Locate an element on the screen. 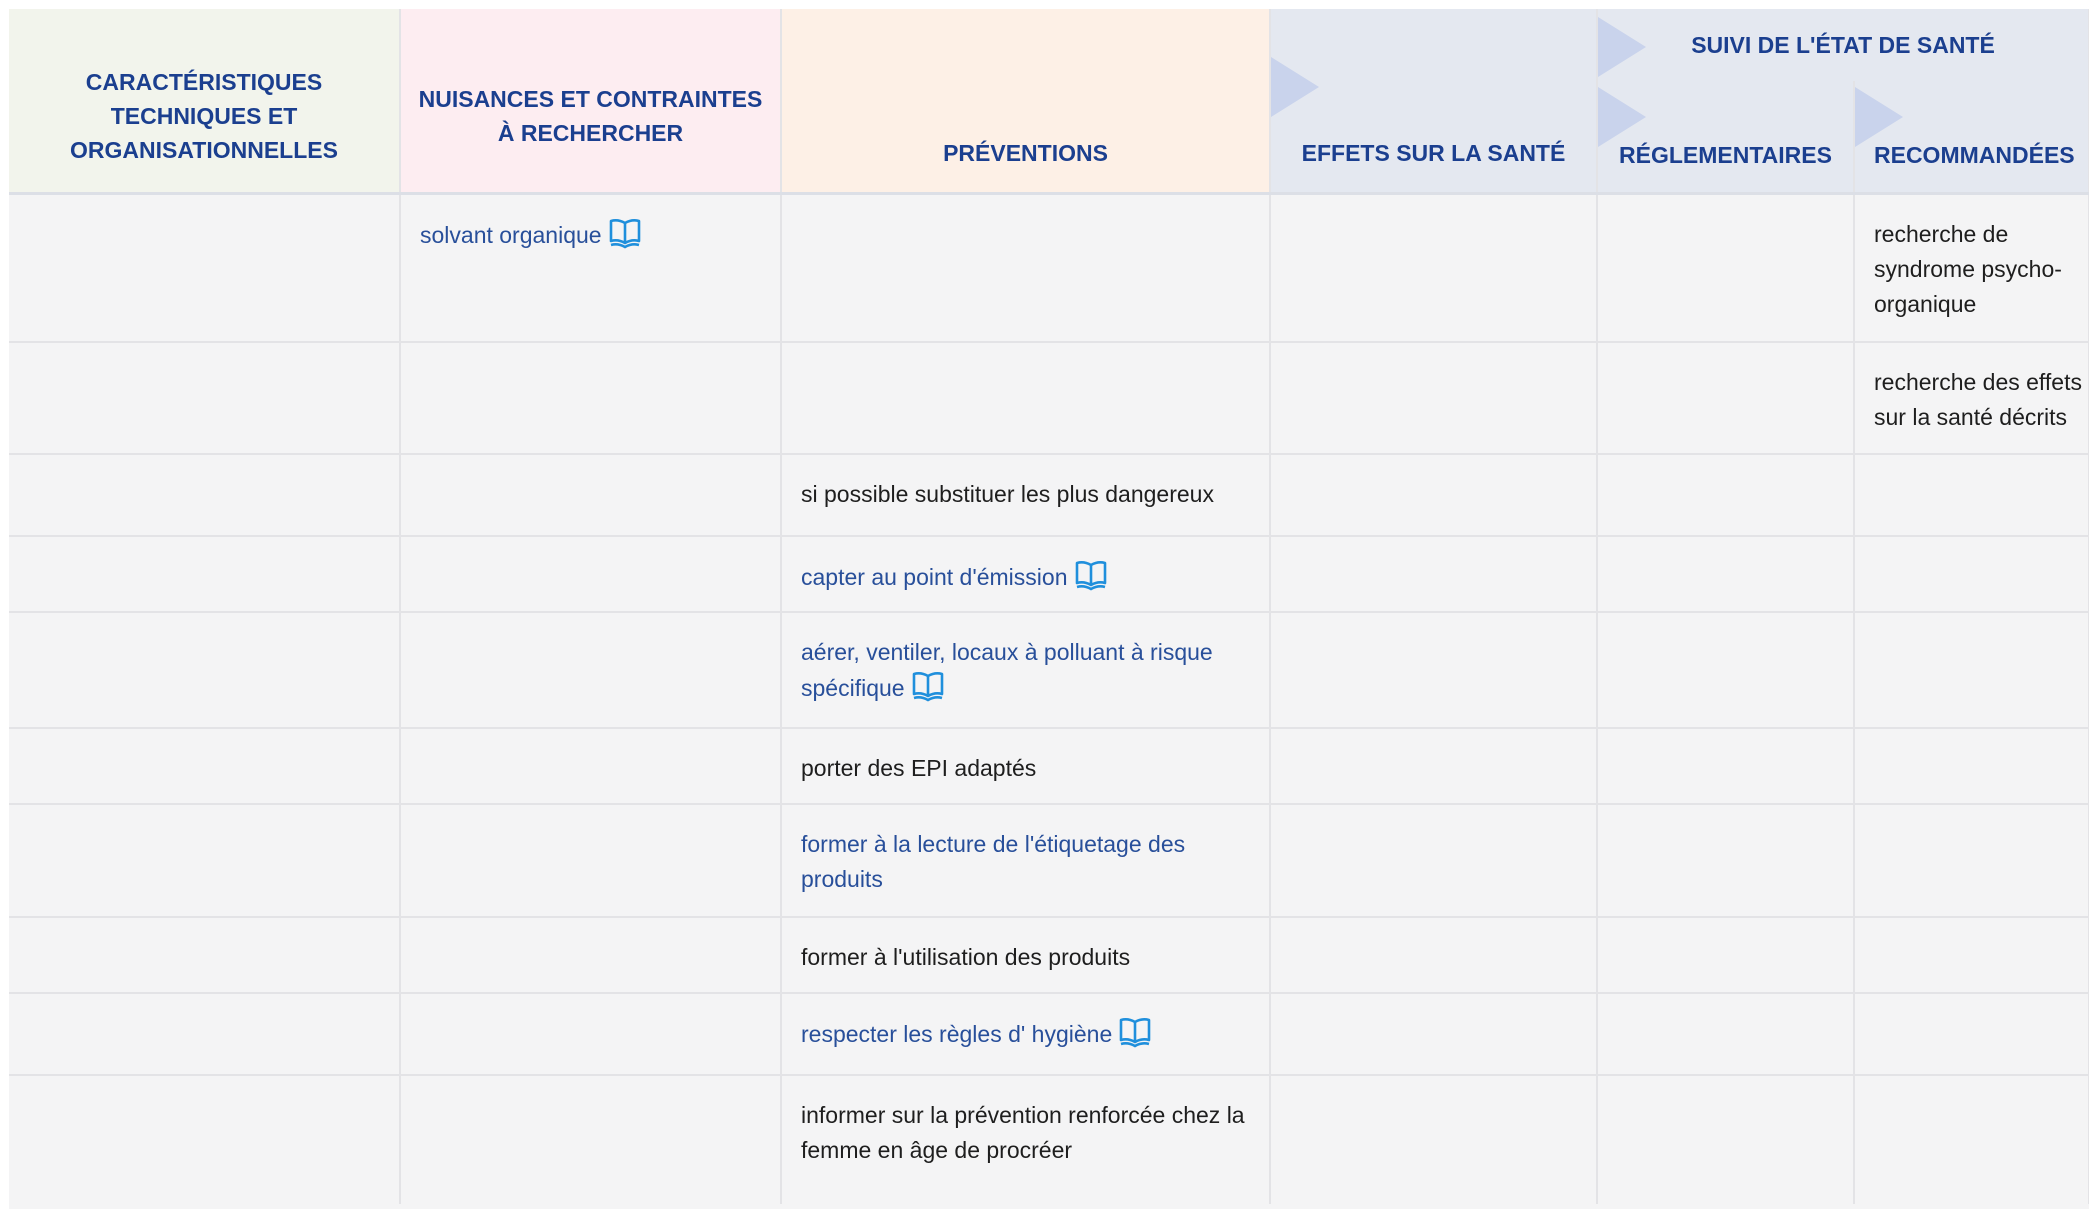  header-nuisances: NUISANCES ET CONTRAINTES À RECHERCHER is located at coordinates (591, 101).